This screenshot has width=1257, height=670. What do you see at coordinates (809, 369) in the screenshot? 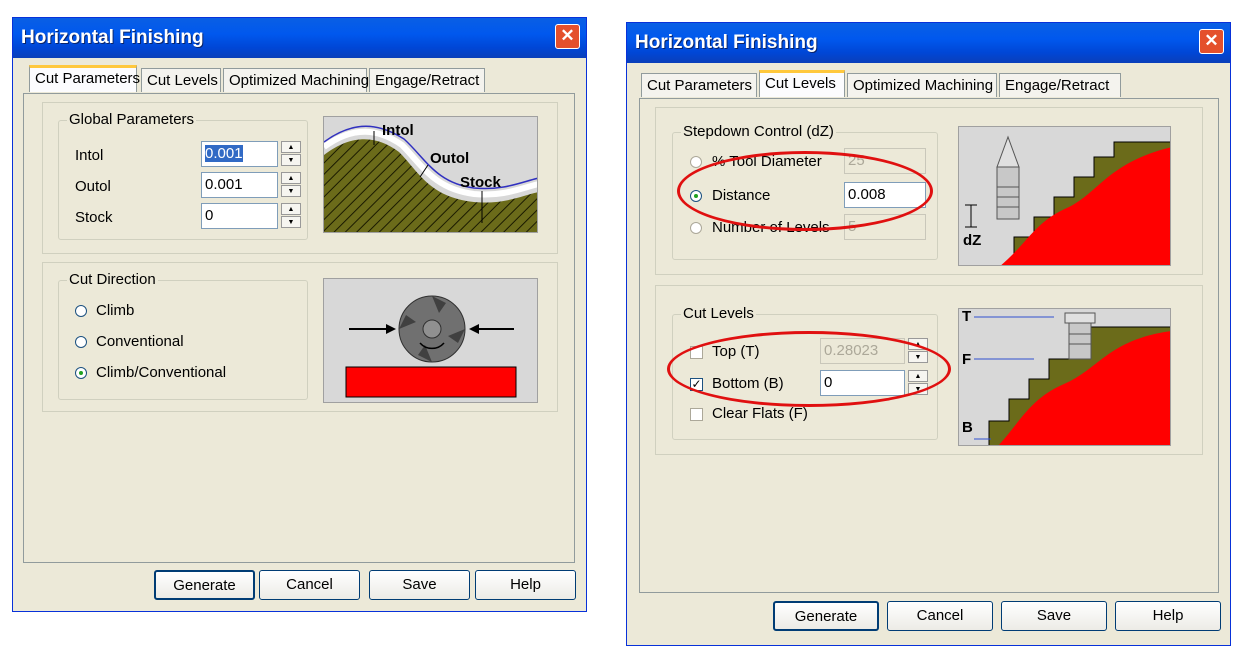
I see `bottom-highlight-ellipse` at bounding box center [809, 369].